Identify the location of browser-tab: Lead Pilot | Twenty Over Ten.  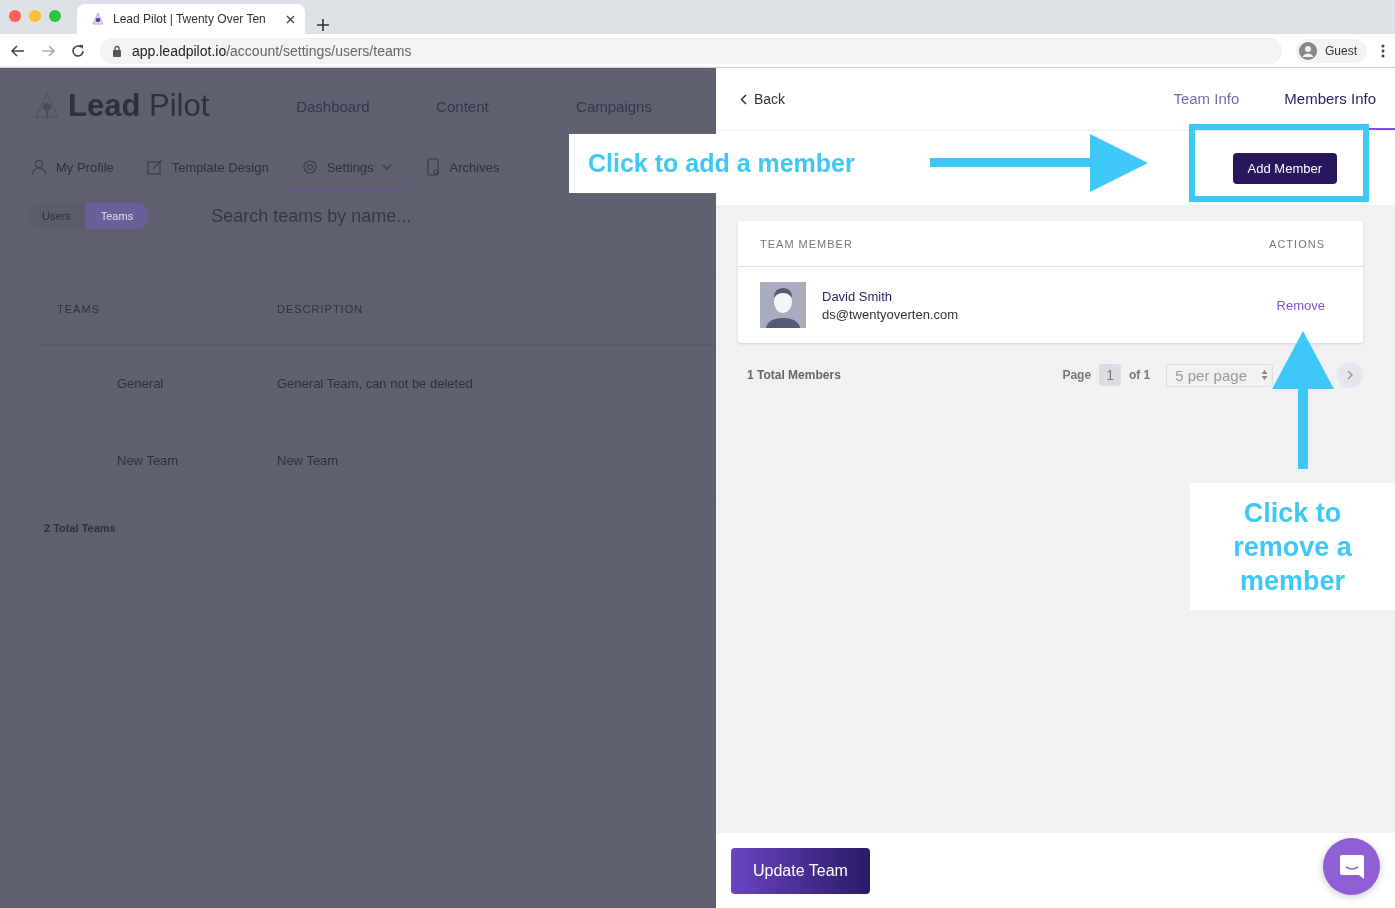
(191, 19).